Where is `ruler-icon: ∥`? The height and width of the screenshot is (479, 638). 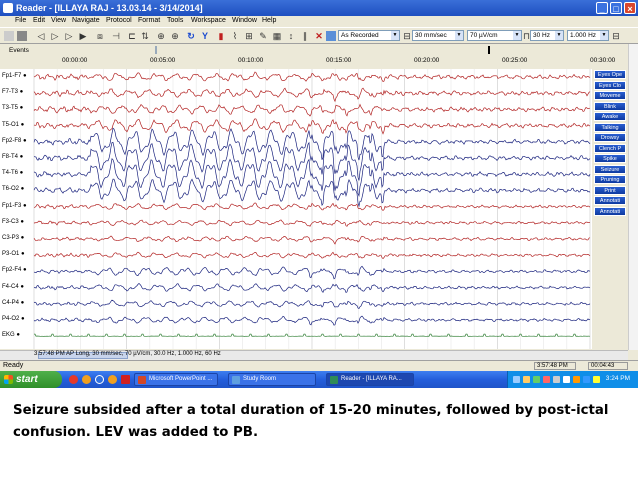 ruler-icon: ∥ is located at coordinates (305, 36).